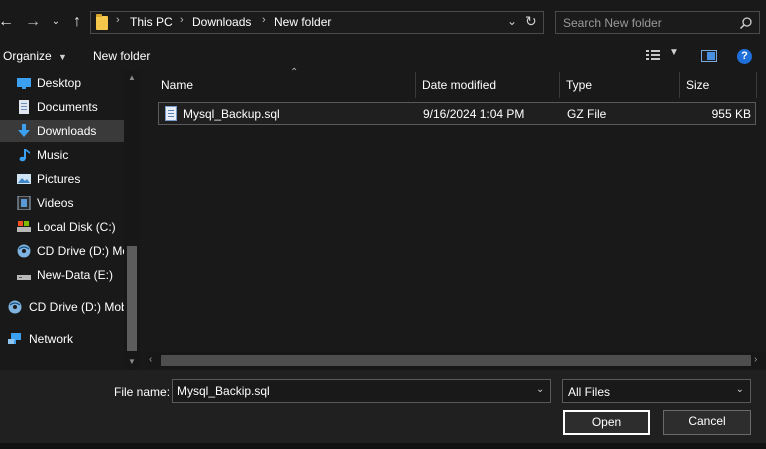  Describe the element at coordinates (53, 155) in the screenshot. I see `nav-label: Music` at that location.